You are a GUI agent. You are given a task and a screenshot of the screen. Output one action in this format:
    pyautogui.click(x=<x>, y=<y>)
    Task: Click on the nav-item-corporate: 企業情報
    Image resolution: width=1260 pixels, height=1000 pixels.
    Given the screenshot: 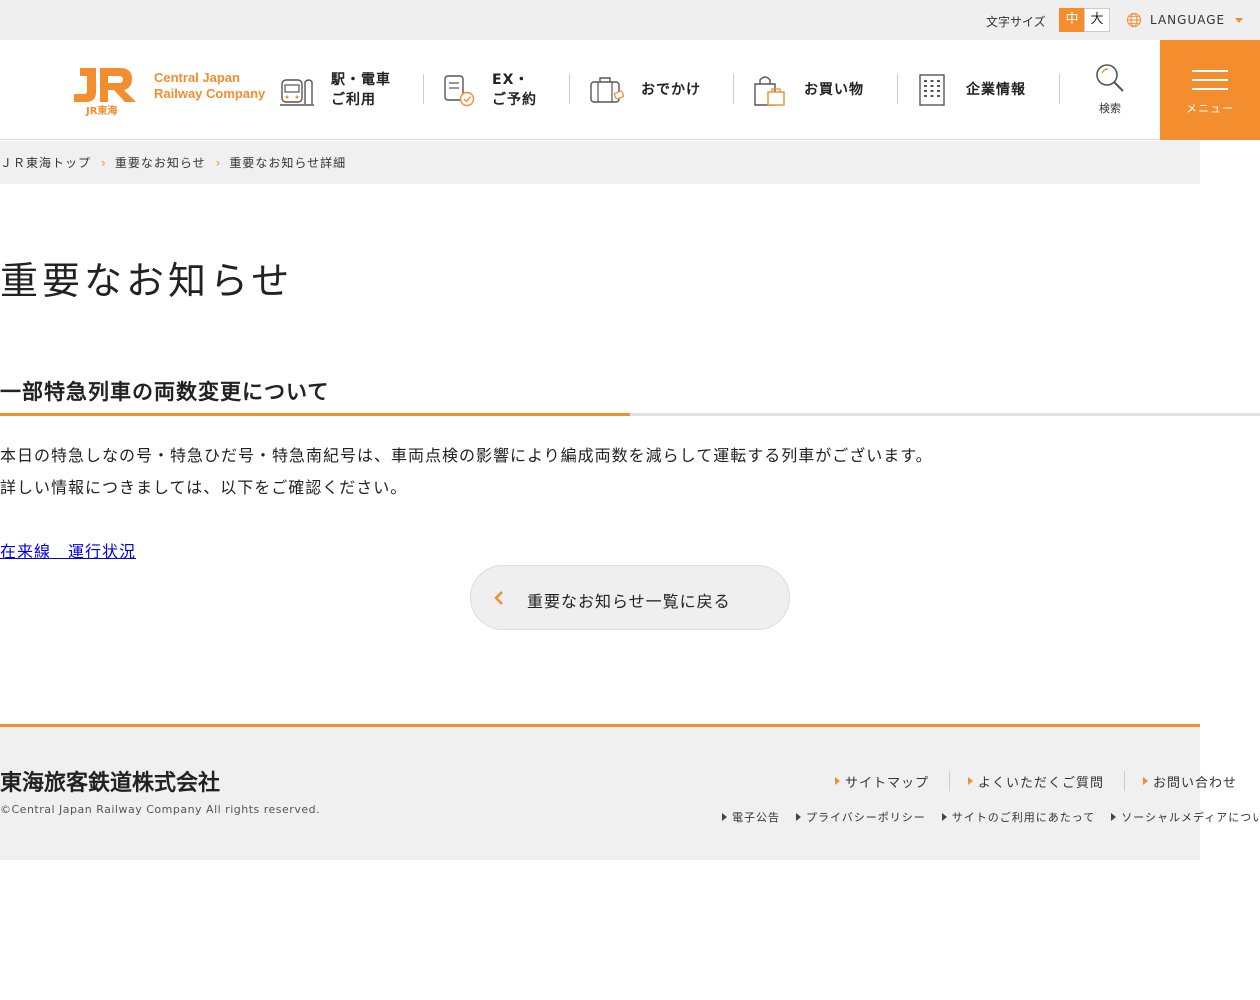 What is the action you would take?
    pyautogui.click(x=970, y=90)
    